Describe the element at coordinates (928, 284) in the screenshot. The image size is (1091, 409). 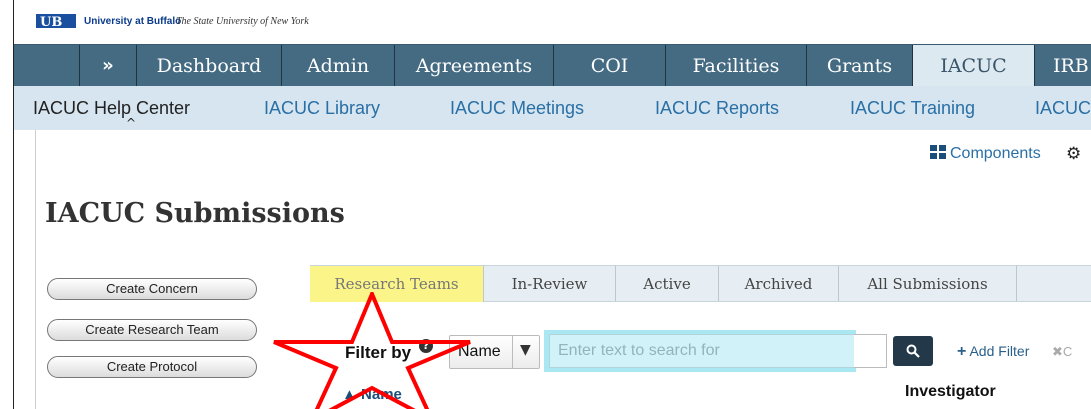
I see `tab-all-submissions: All Submissions` at that location.